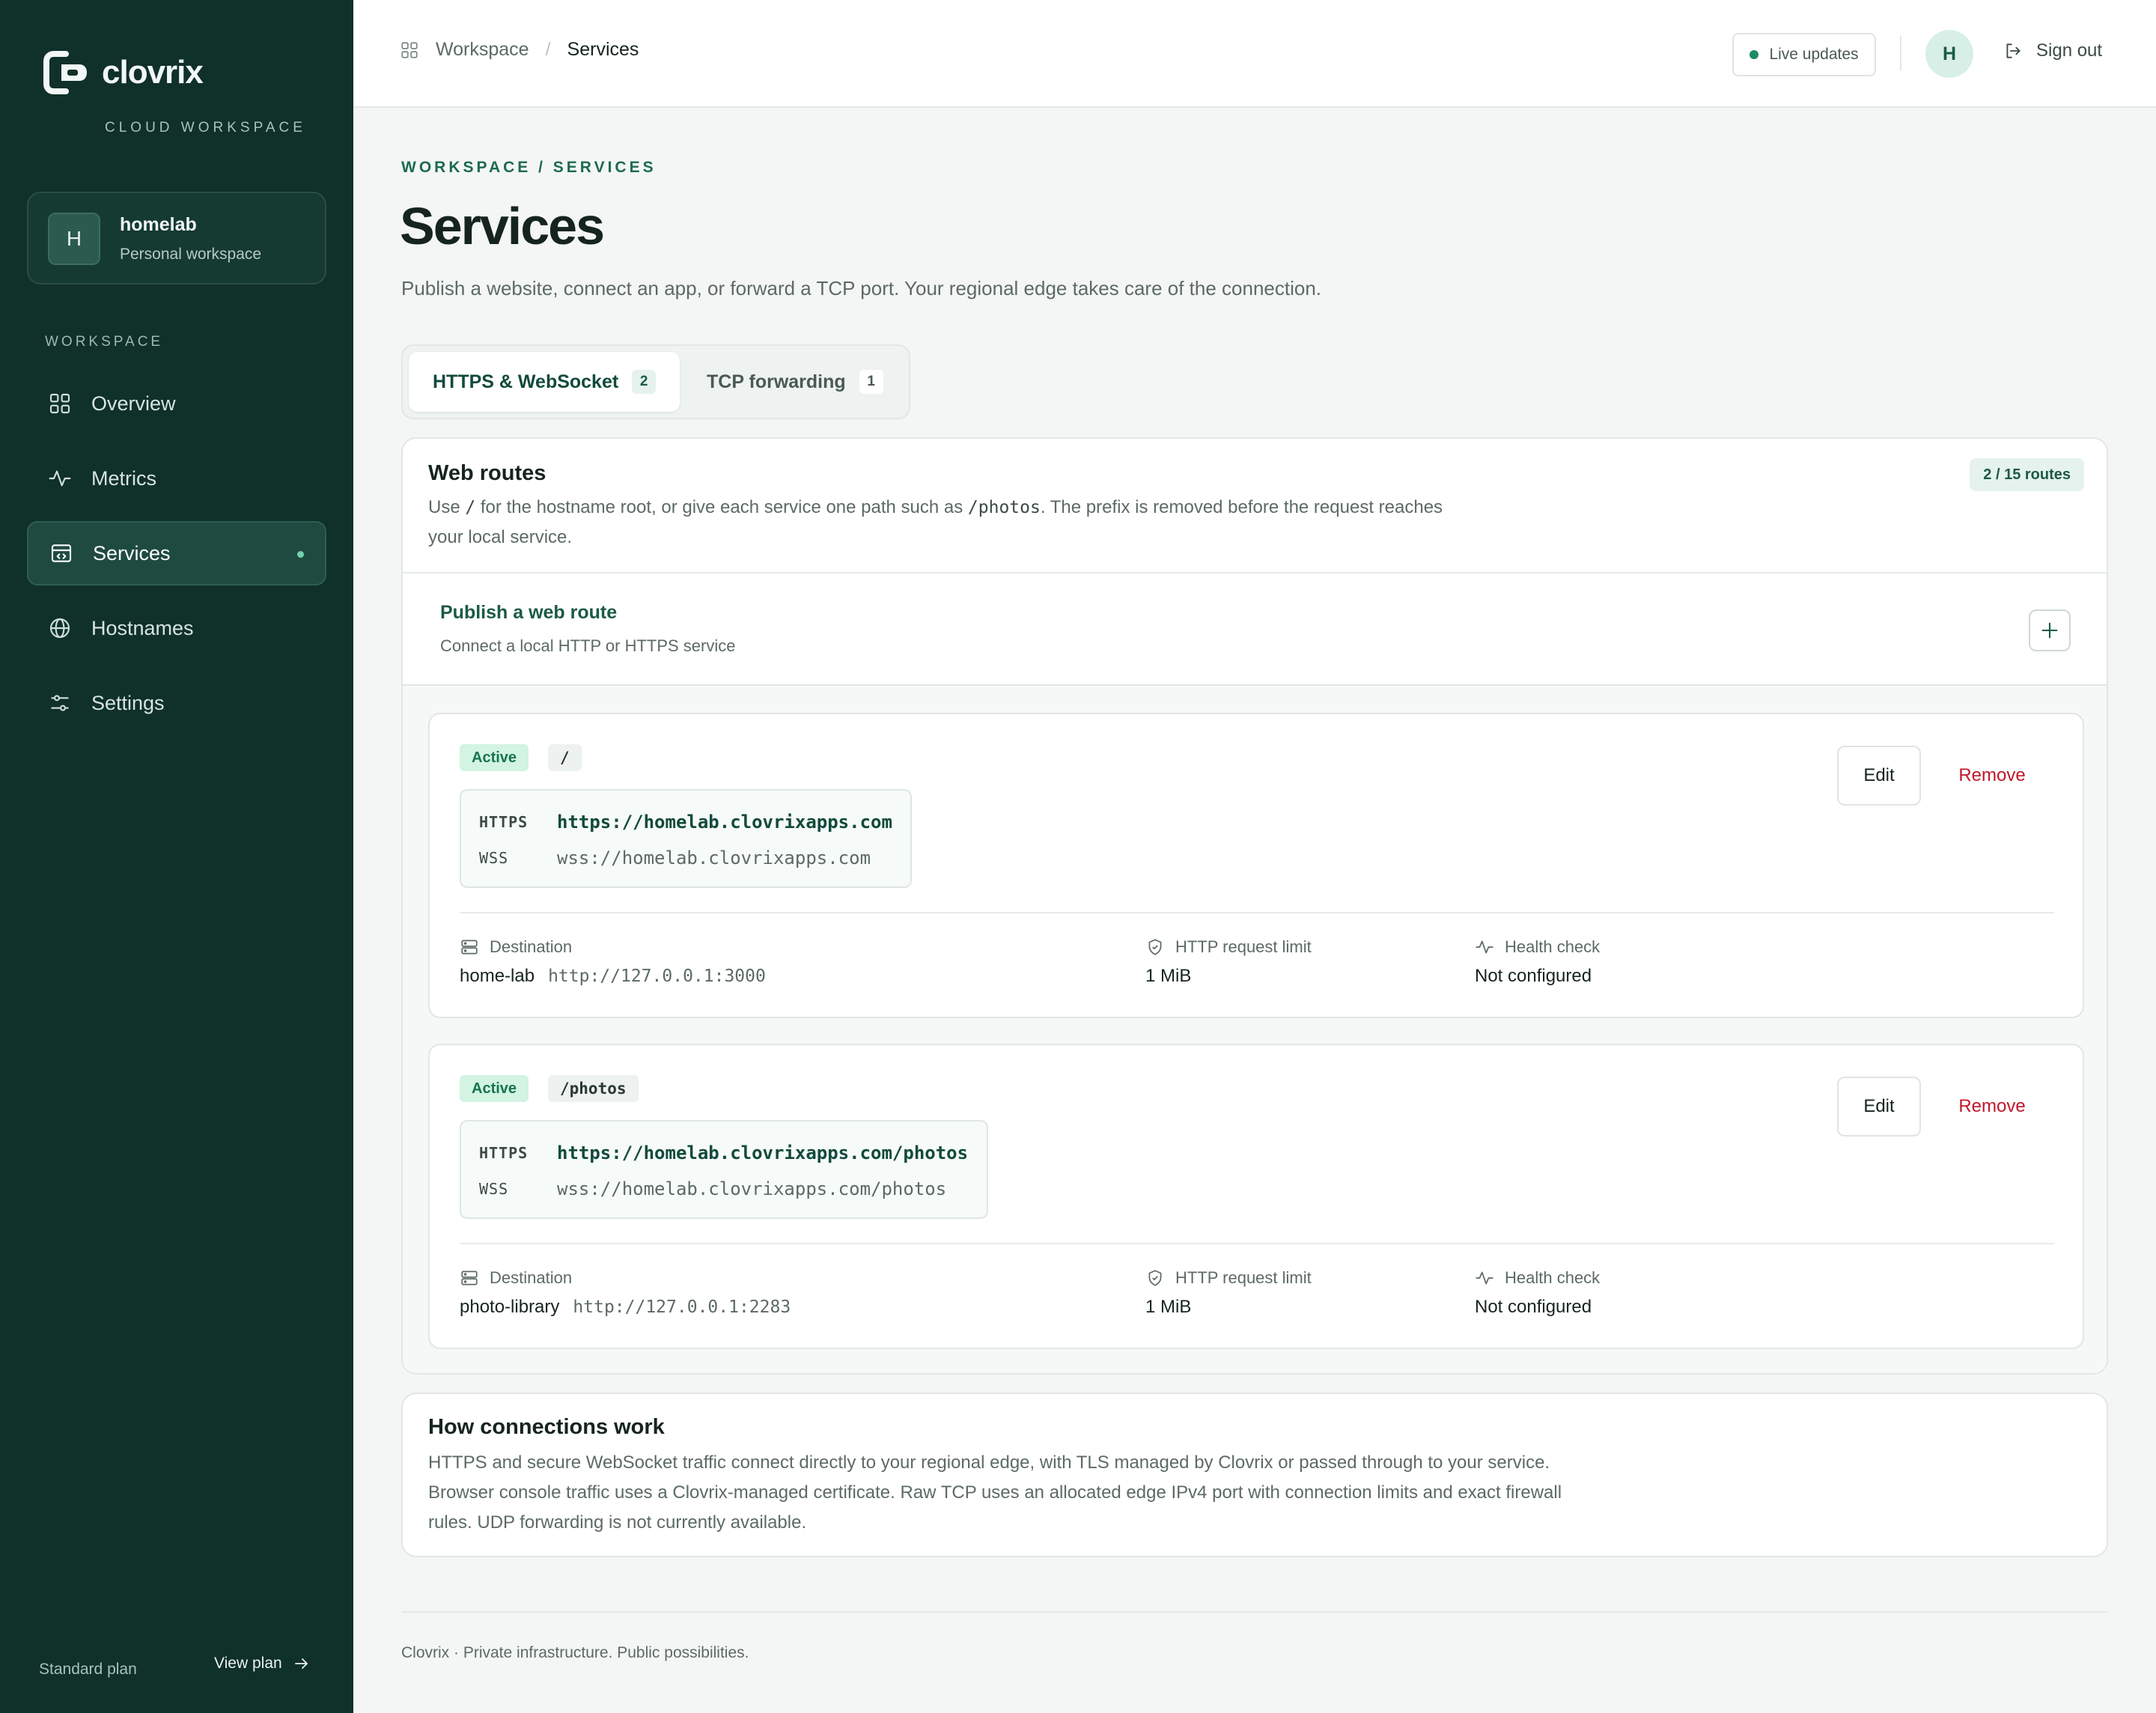 This screenshot has height=1713, width=2156. I want to click on server-icon, so click(469, 1278).